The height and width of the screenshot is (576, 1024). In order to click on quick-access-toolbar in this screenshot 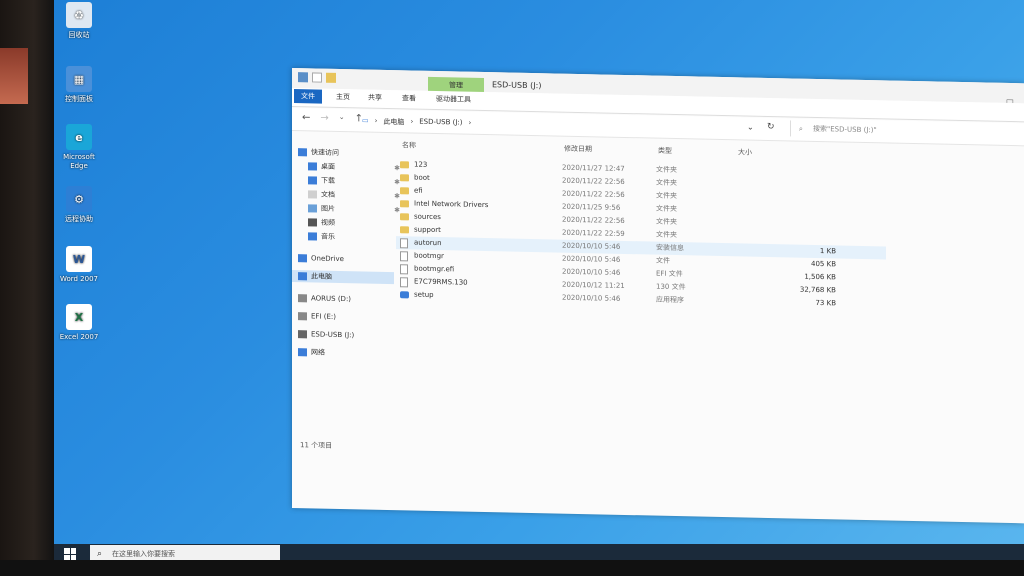, I will do `click(317, 77)`.